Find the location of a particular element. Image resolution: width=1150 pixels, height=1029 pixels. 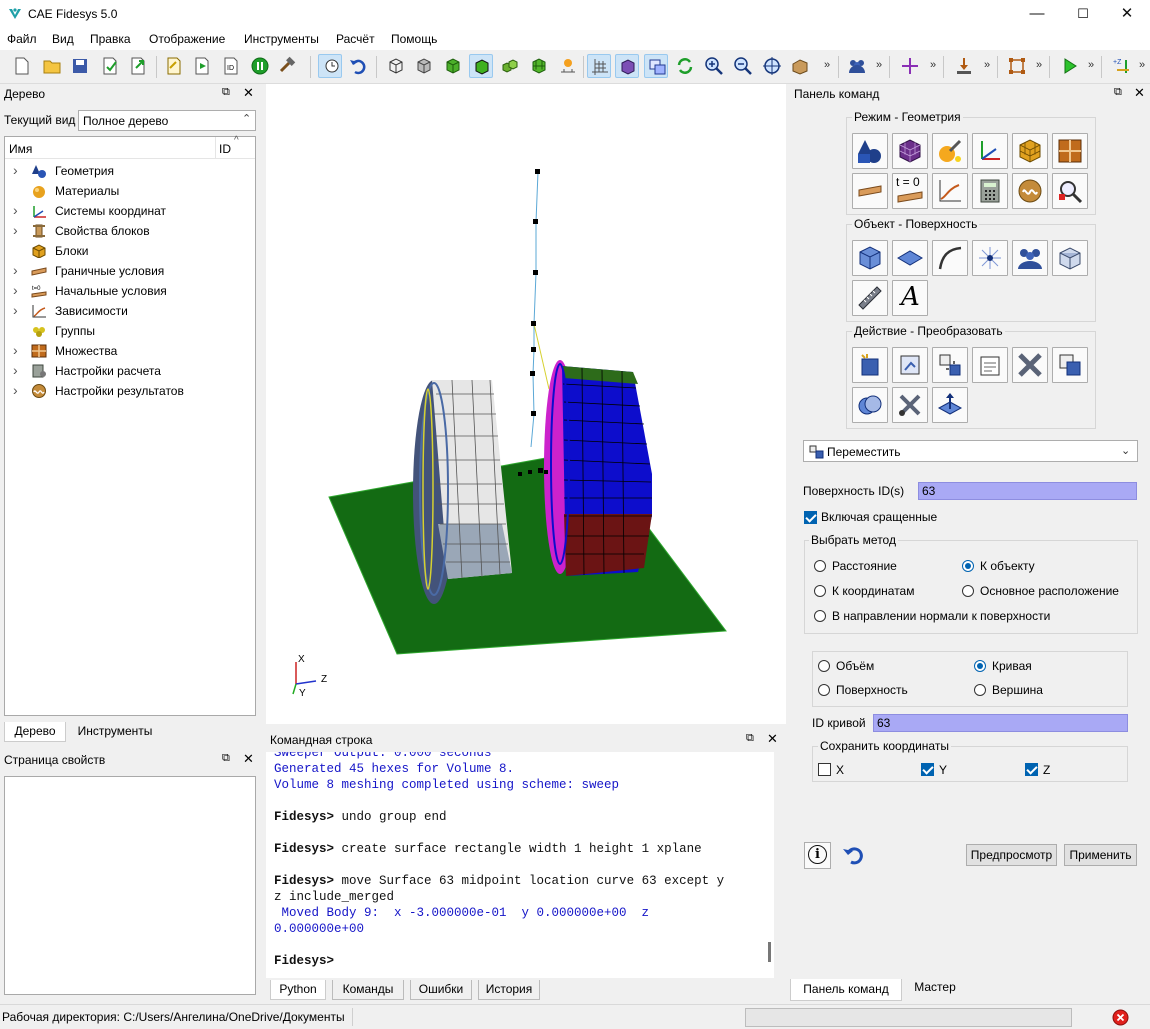

include-merged-checkbox is located at coordinates (810, 517).